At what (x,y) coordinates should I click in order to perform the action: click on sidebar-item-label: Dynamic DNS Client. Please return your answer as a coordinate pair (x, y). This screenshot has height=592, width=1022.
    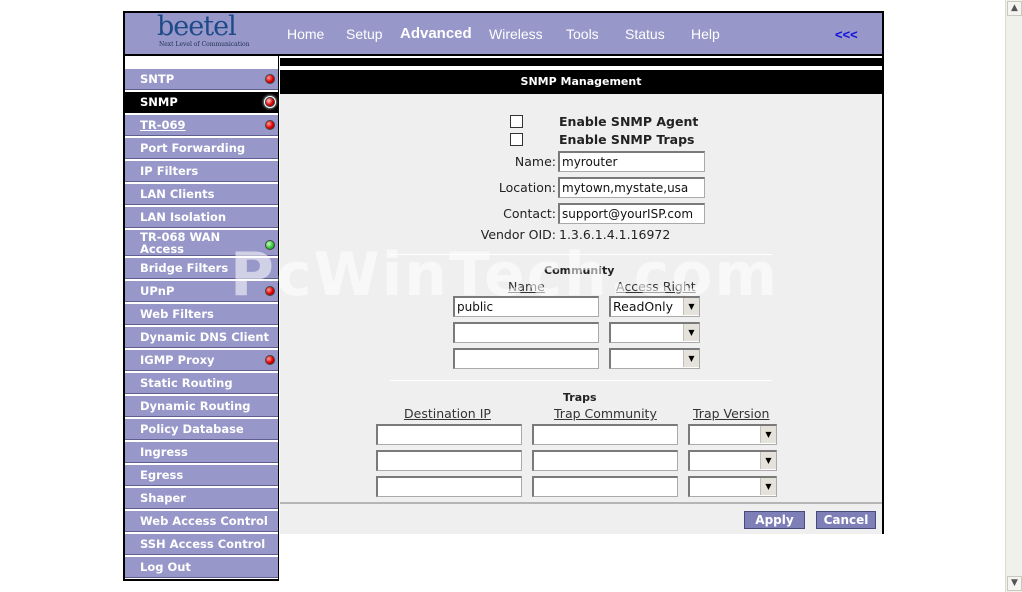
    Looking at the image, I should click on (204, 337).